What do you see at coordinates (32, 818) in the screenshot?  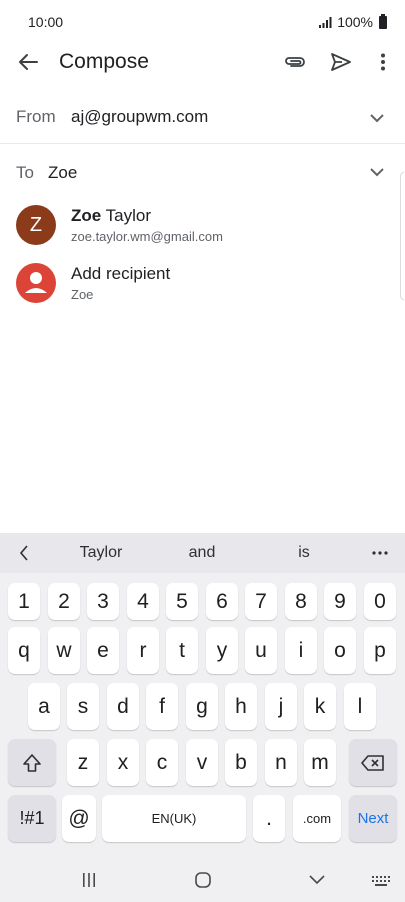 I see `symbols-key: !#1` at bounding box center [32, 818].